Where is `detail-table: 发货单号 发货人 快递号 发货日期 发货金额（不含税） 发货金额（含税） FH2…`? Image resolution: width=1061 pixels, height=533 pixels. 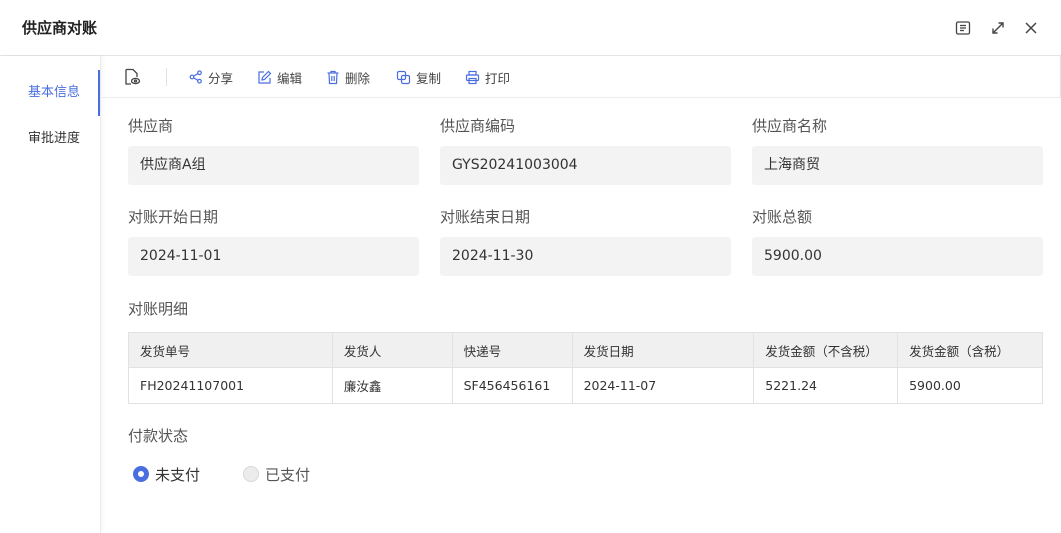 detail-table: 发货单号 发货人 快递号 发货日期 发货金额（不含税） 发货金额（含税） FH2… is located at coordinates (585, 368).